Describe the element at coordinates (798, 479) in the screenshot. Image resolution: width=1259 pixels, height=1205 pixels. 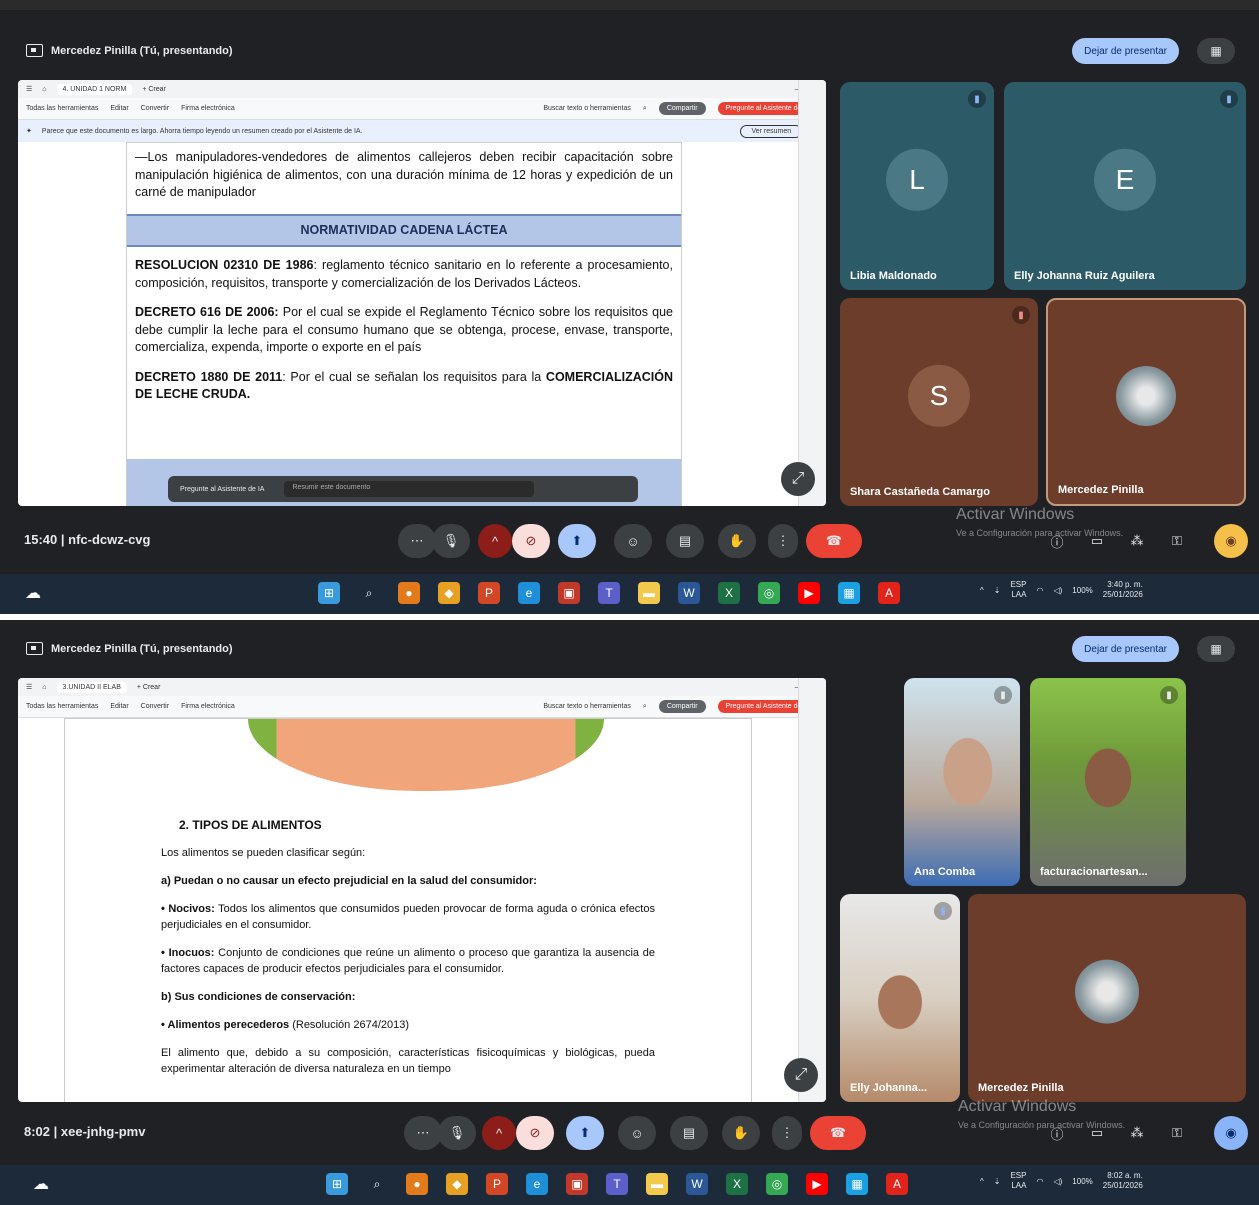
I see `expand-icon: ⤢` at that location.